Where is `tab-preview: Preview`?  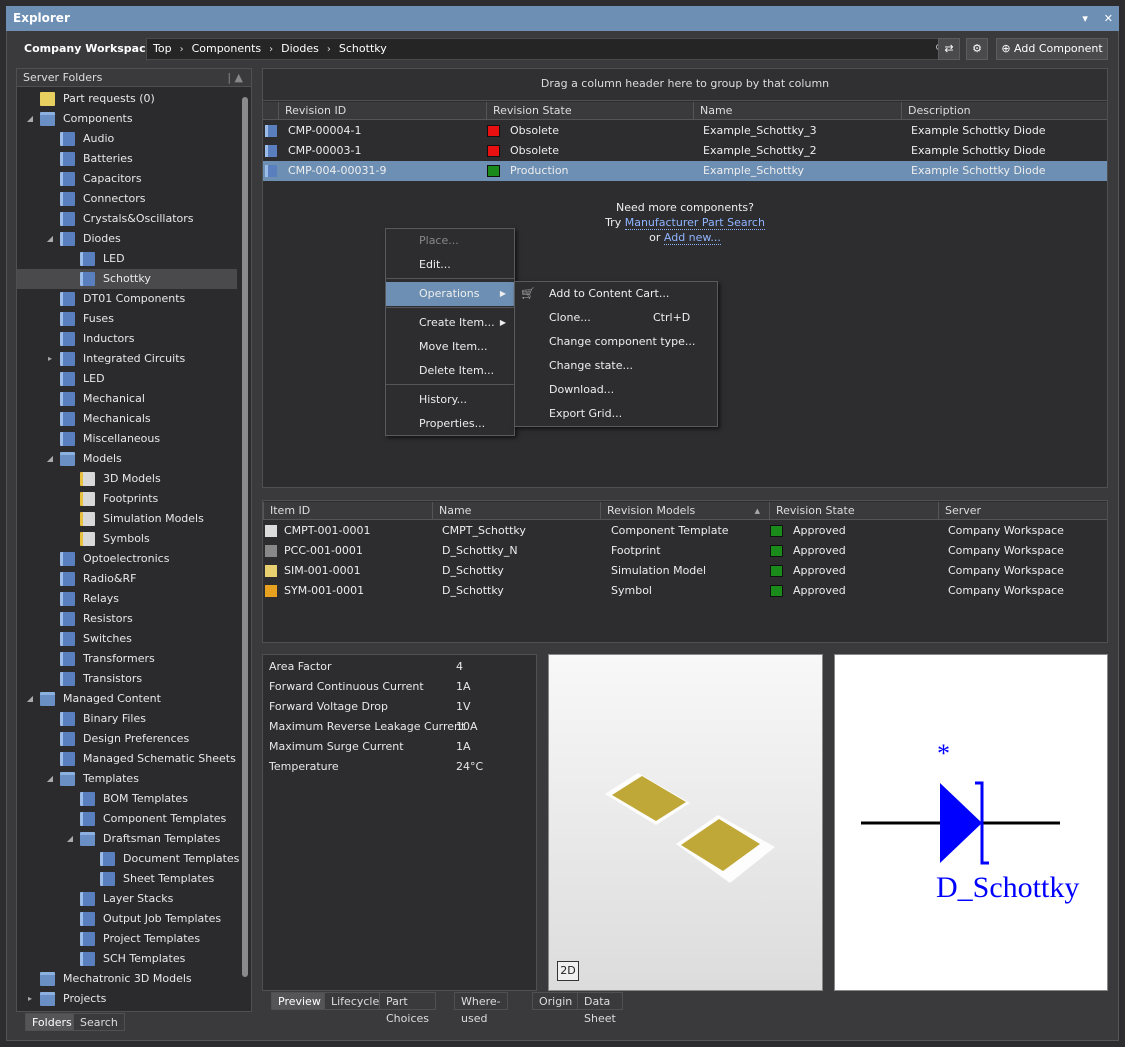
tab-preview: Preview is located at coordinates (299, 1001).